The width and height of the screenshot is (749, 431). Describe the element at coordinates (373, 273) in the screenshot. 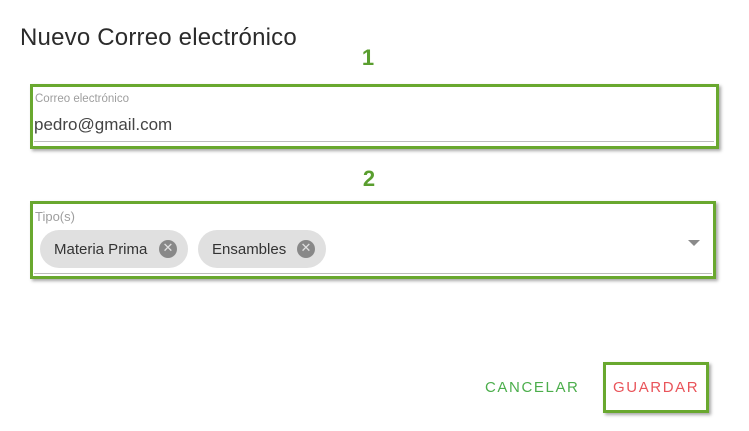

I see `types-field-underline` at that location.